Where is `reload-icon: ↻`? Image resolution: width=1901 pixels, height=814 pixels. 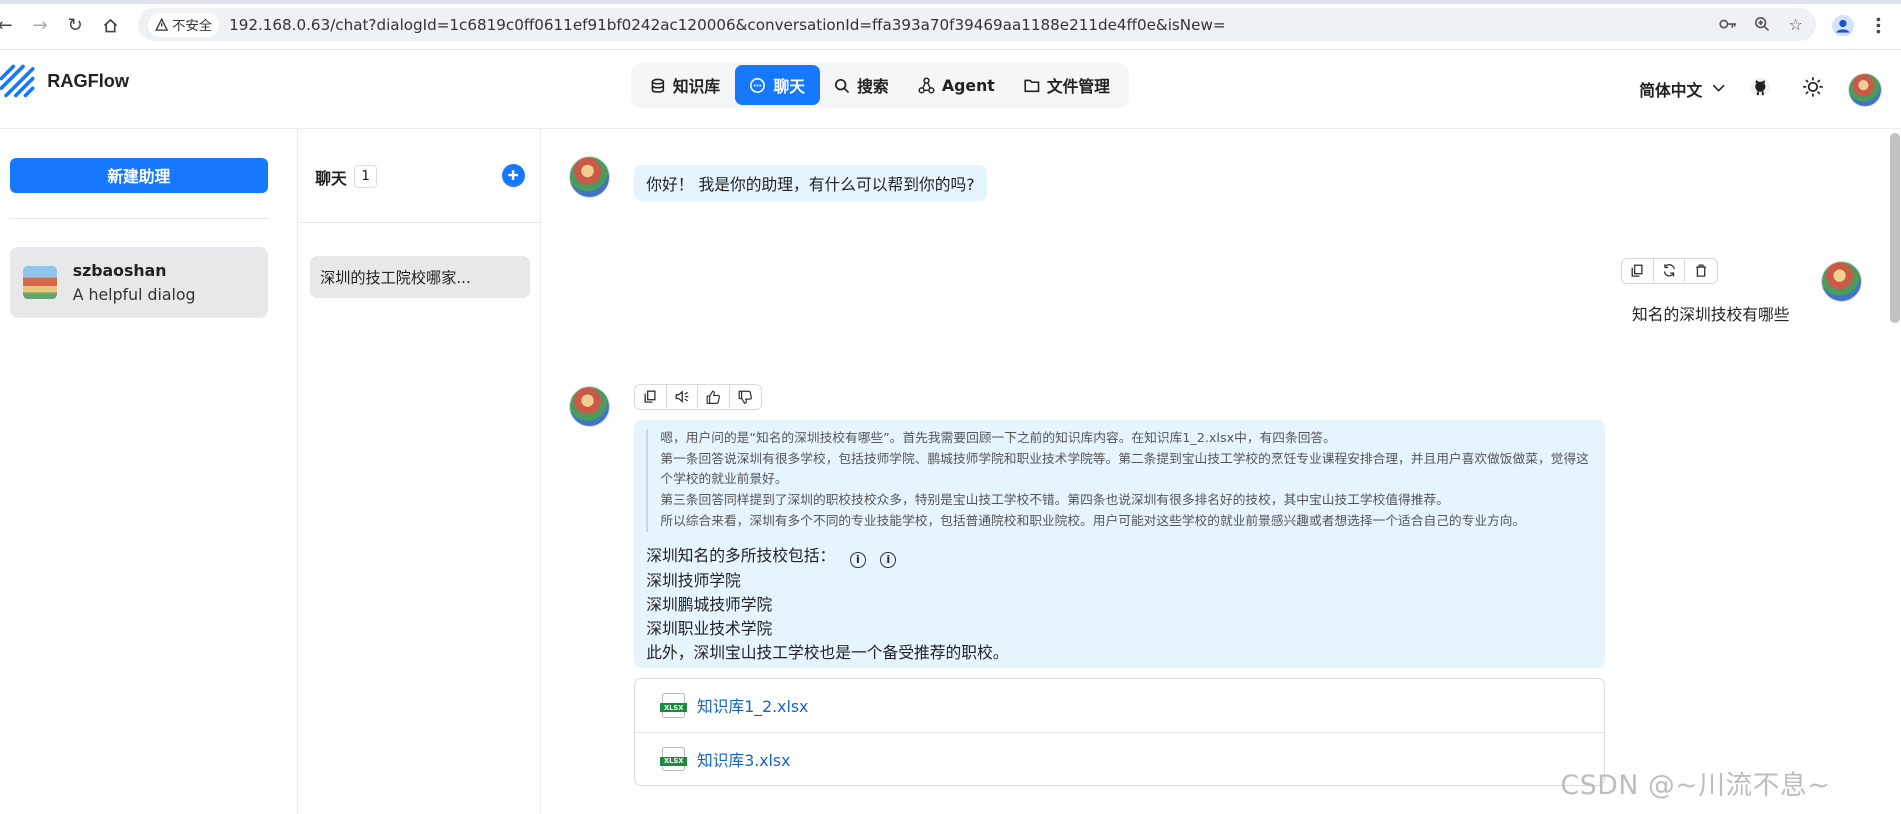
reload-icon: ↻ is located at coordinates (75, 25).